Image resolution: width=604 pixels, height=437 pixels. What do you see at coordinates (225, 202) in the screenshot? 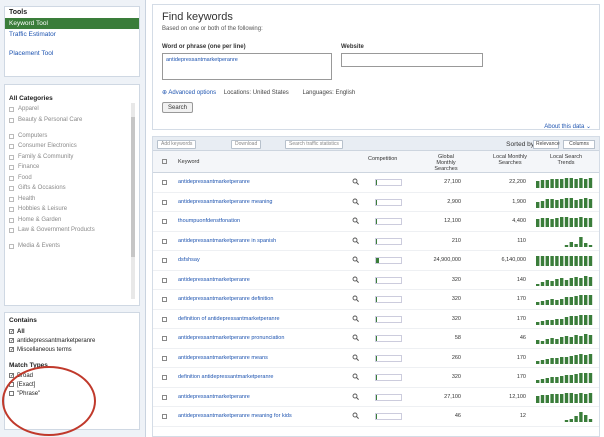
I see `keyword-link: antidepressantmarketperanre meaning` at bounding box center [225, 202].